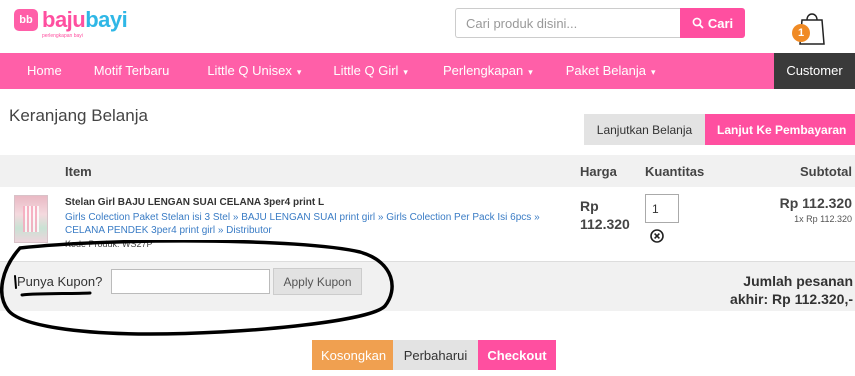 The image size is (855, 376). I want to click on nav-item-little-q-girl: Little Q Girl ▾, so click(371, 71).